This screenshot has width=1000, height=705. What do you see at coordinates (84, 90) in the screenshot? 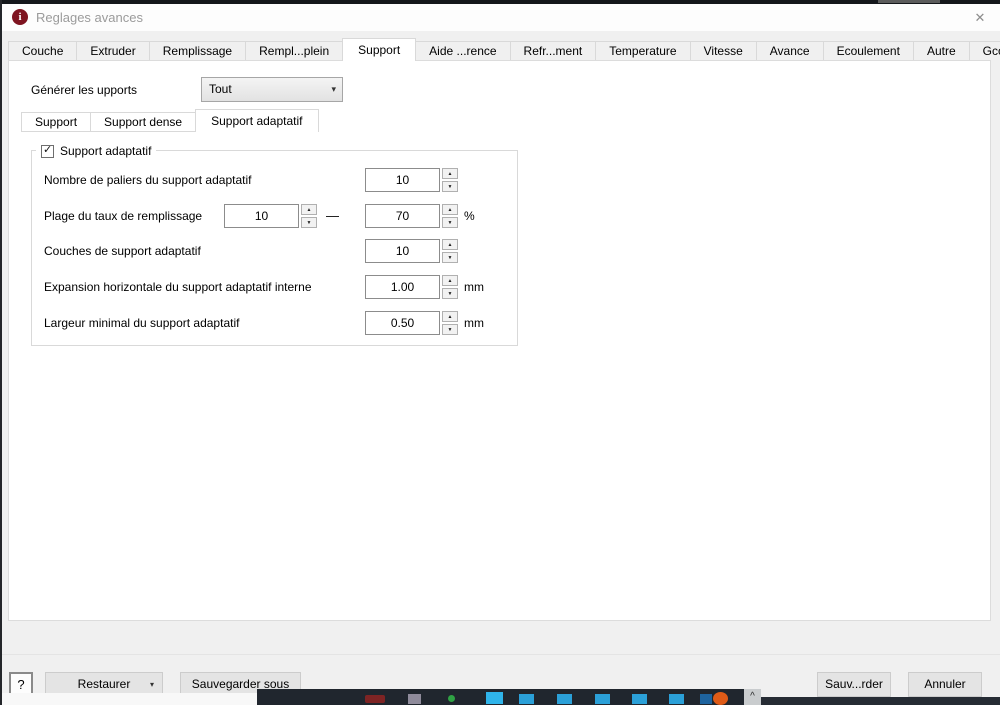
I see `generate-supports-label: Générer les upports` at bounding box center [84, 90].